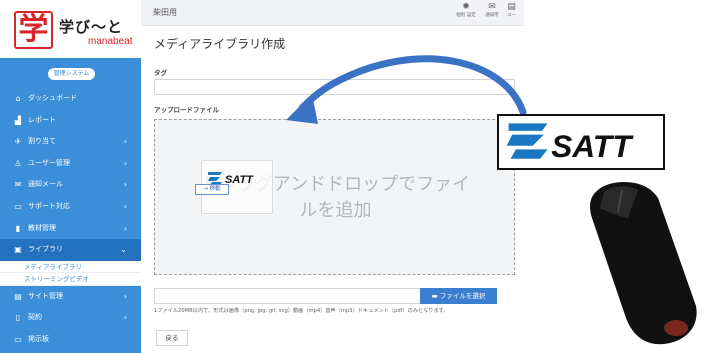 The image size is (707, 353). What do you see at coordinates (18, 98) in the screenshot?
I see `home-icon: ⌂` at bounding box center [18, 98].